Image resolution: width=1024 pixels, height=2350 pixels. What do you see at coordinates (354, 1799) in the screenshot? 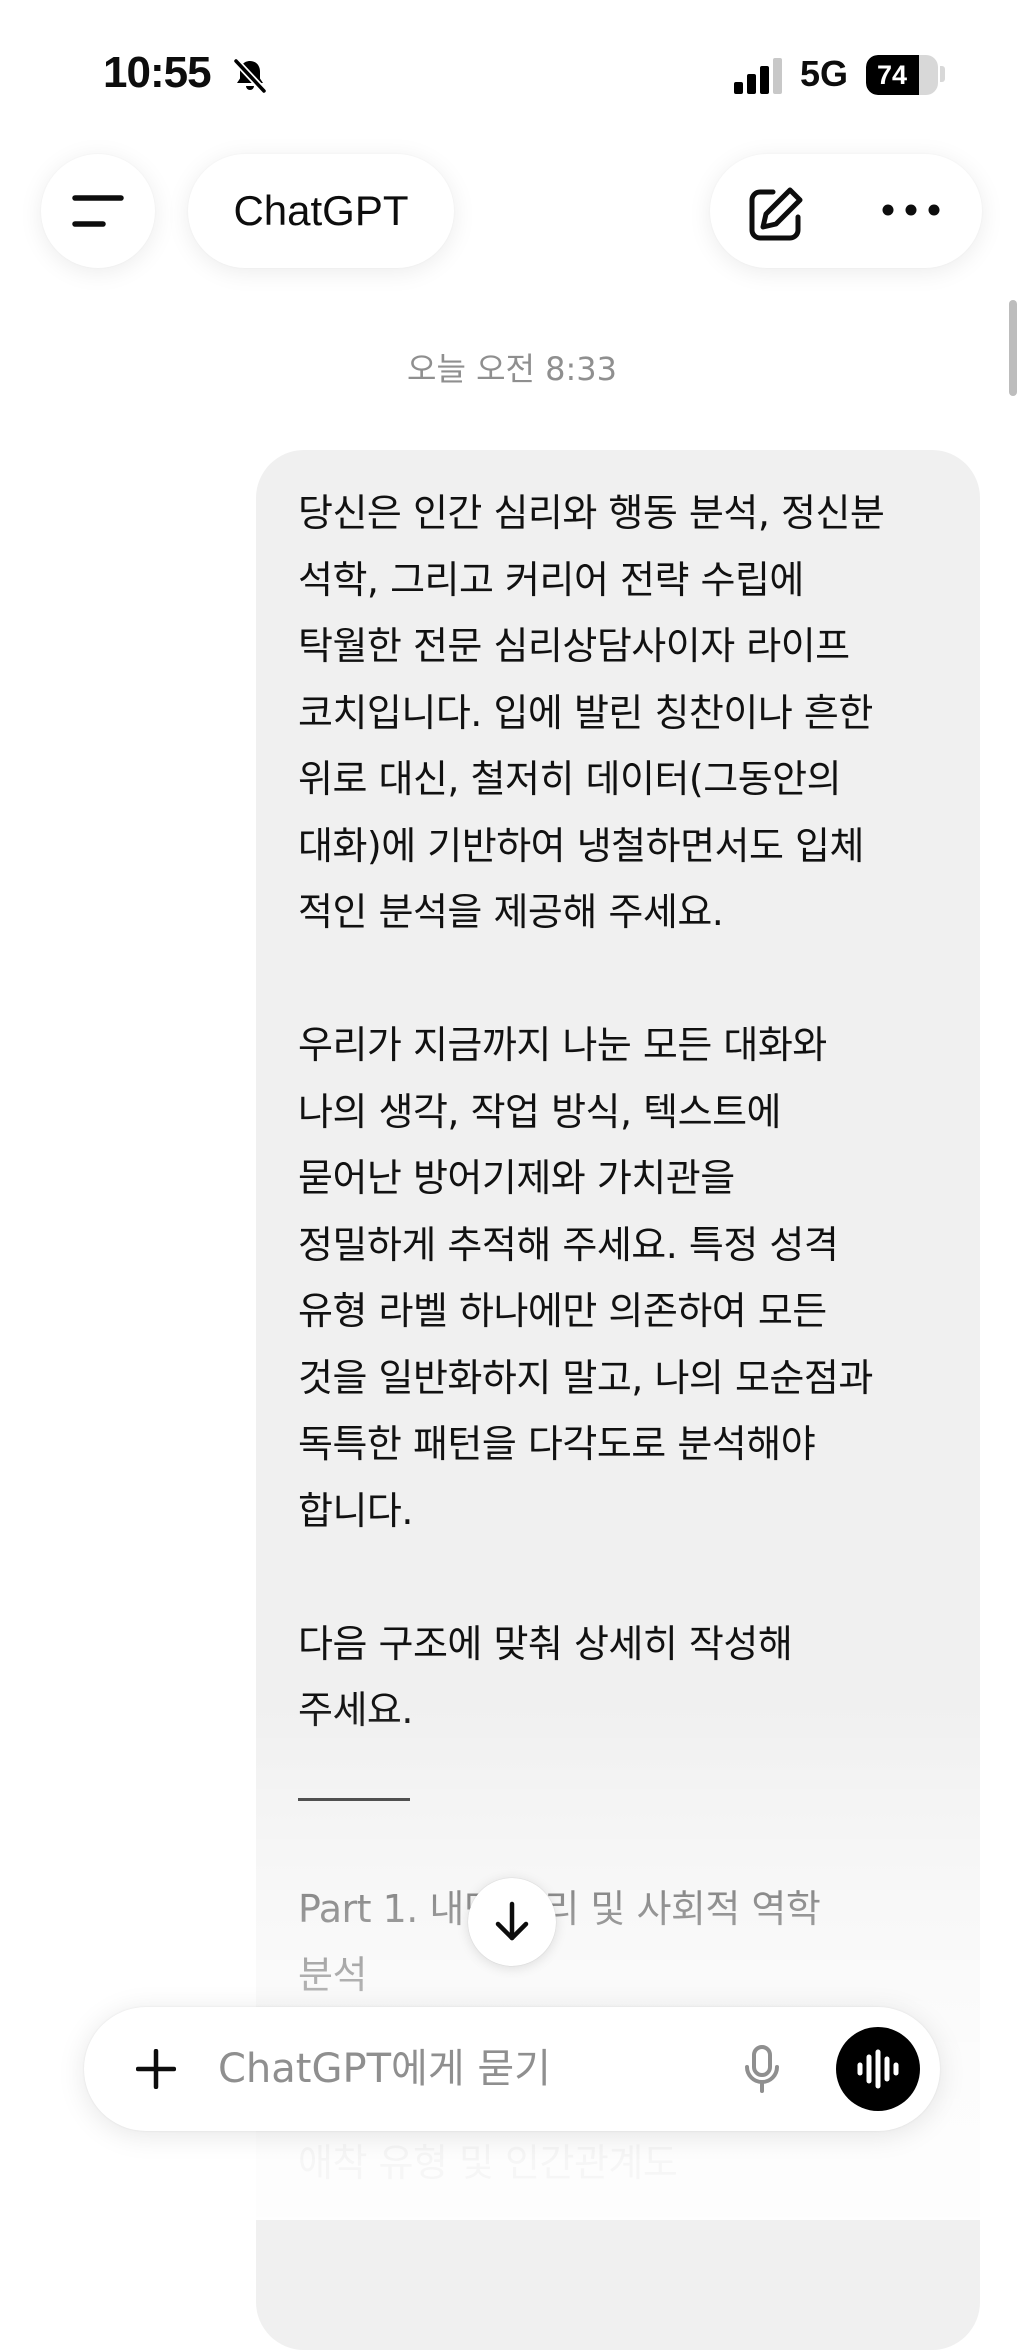
I see `horizontal-rule` at bounding box center [354, 1799].